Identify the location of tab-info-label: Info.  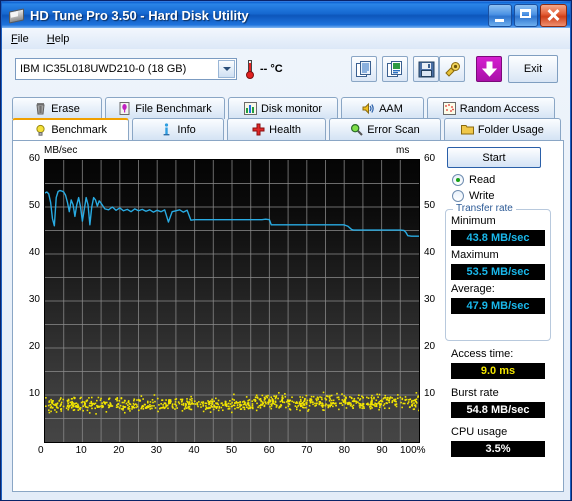
(186, 129).